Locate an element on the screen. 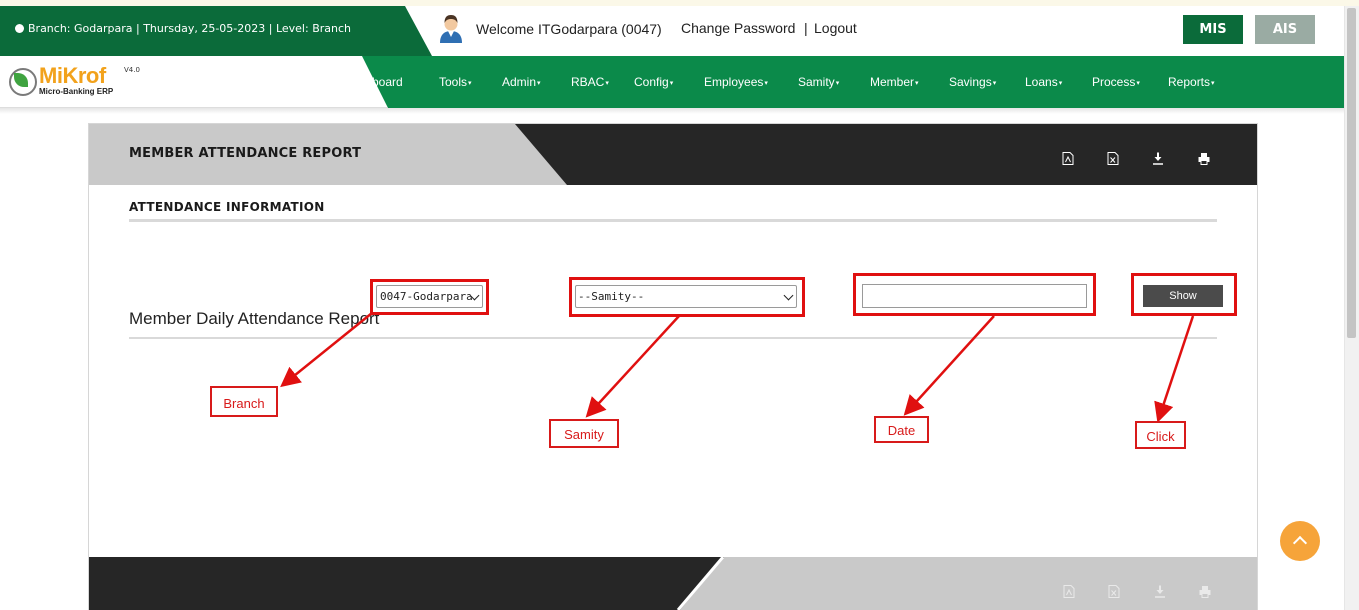 The image size is (1359, 610). nav-dashboard: board is located at coordinates (387, 82).